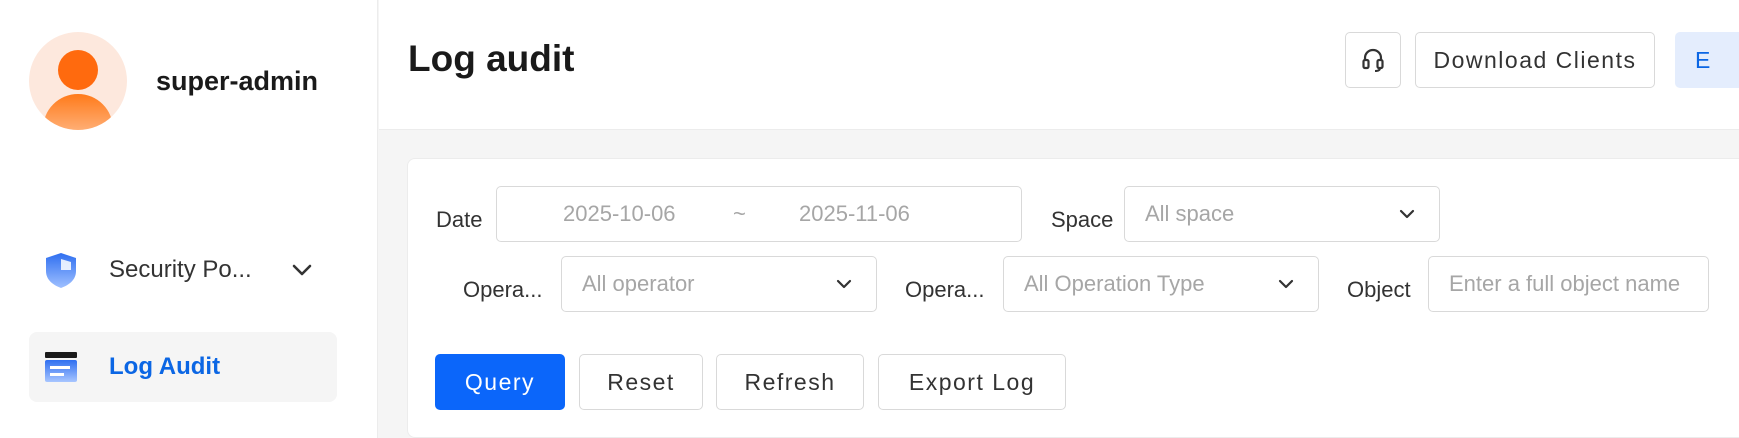  What do you see at coordinates (638, 283) in the screenshot?
I see `operator-placeholder: All operator` at bounding box center [638, 283].